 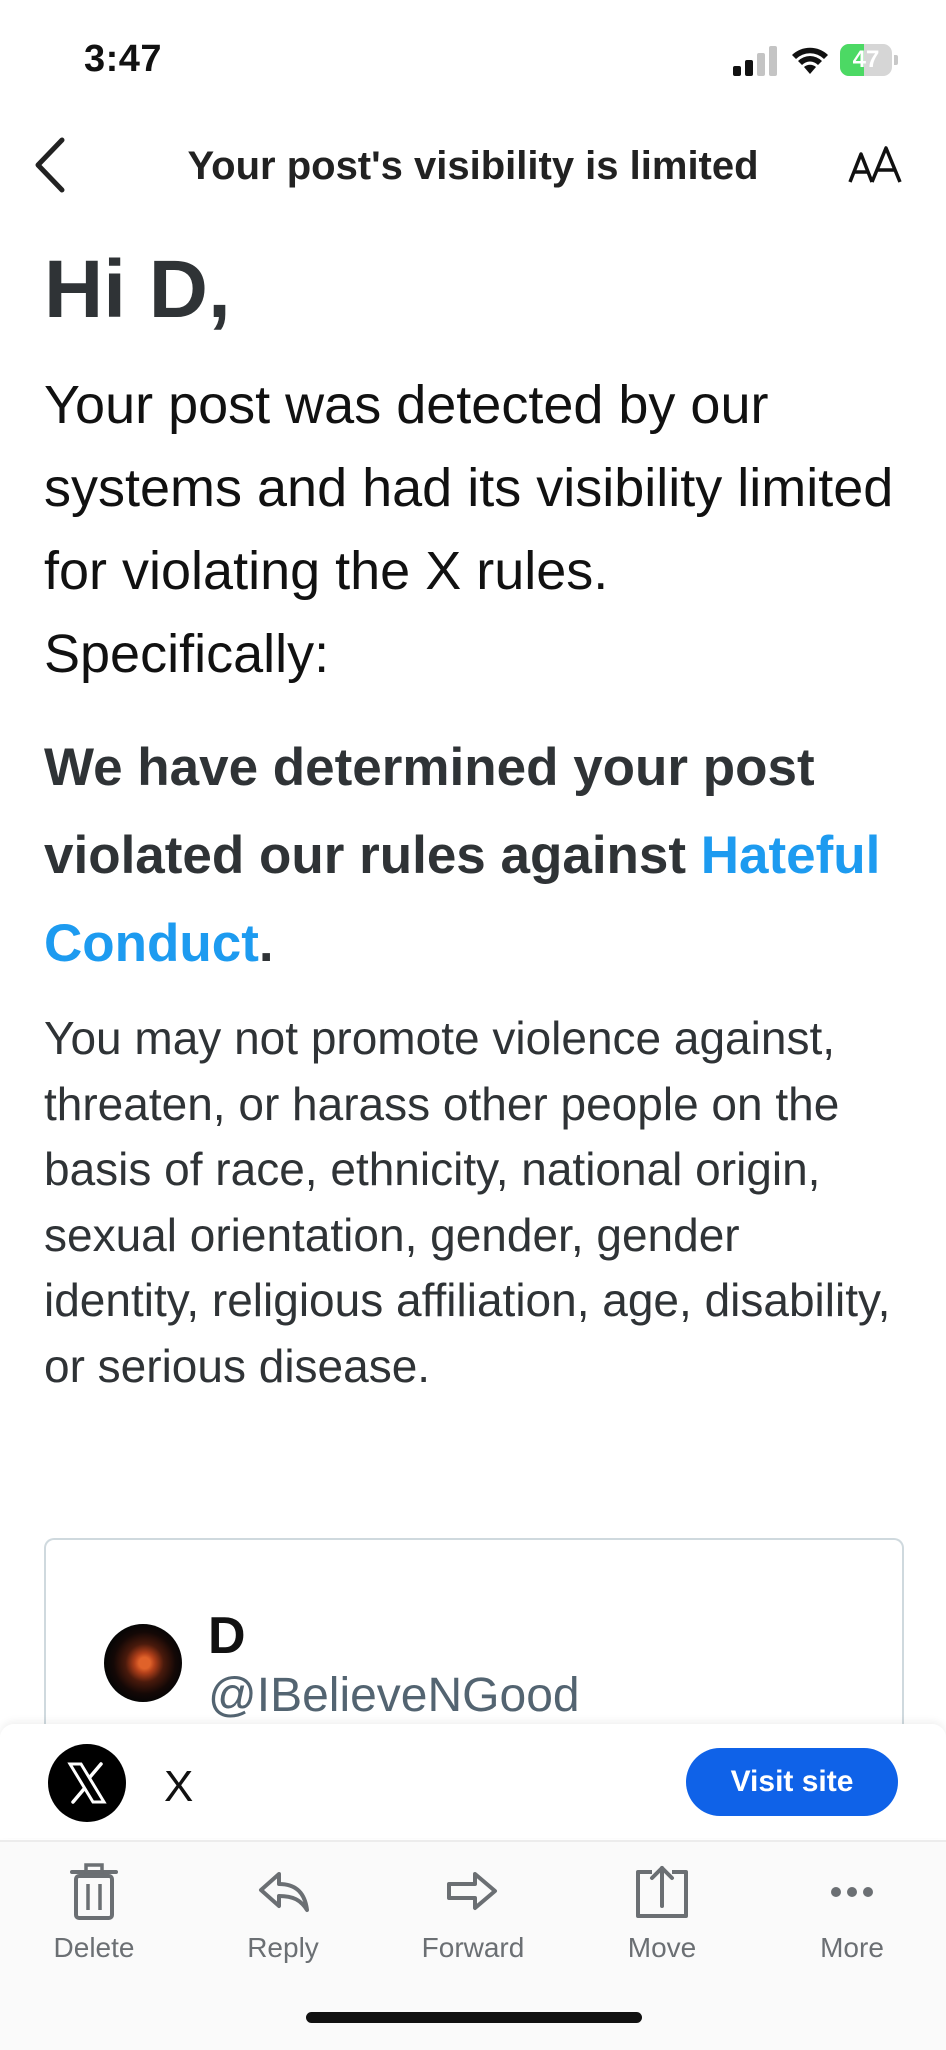 I want to click on status-time: 3:47, so click(x=123, y=59).